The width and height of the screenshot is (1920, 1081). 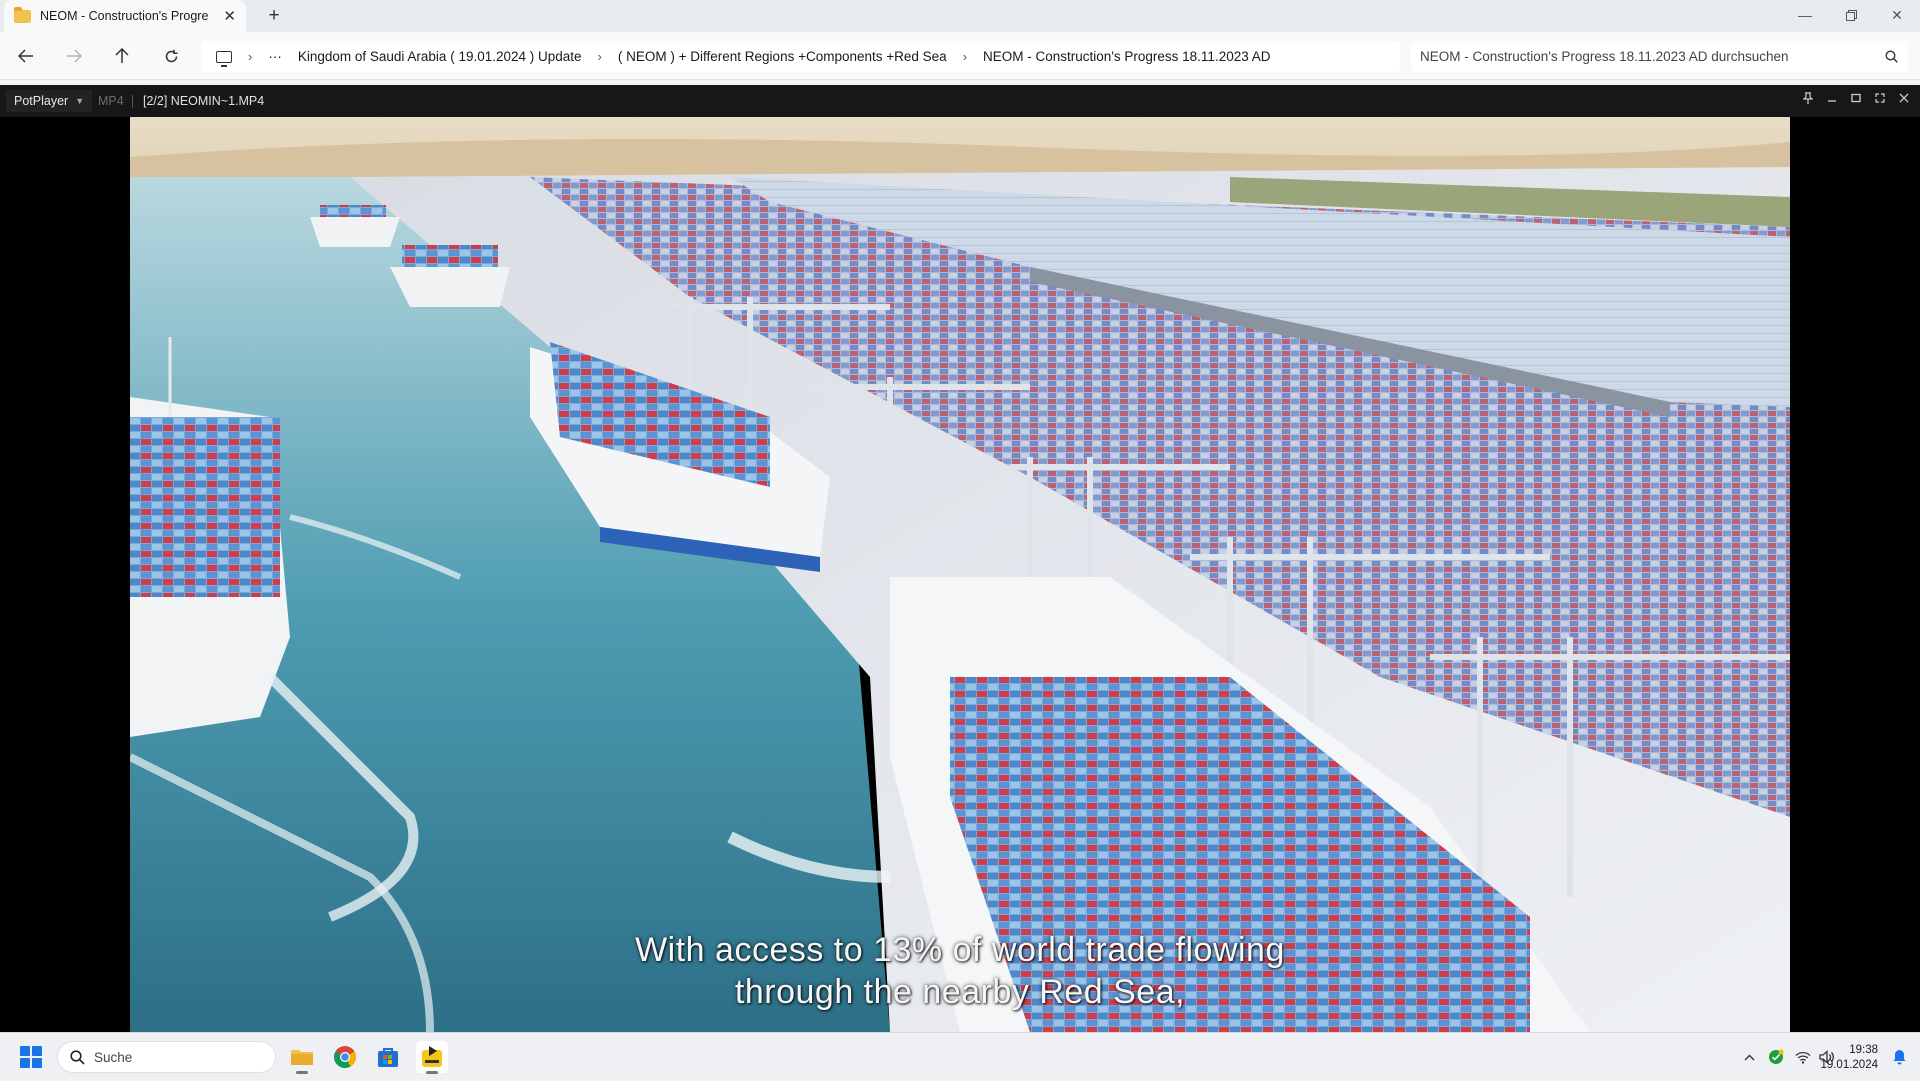 I want to click on explorer-tab: NEOM - Construction's Progre ✕, so click(x=125, y=16).